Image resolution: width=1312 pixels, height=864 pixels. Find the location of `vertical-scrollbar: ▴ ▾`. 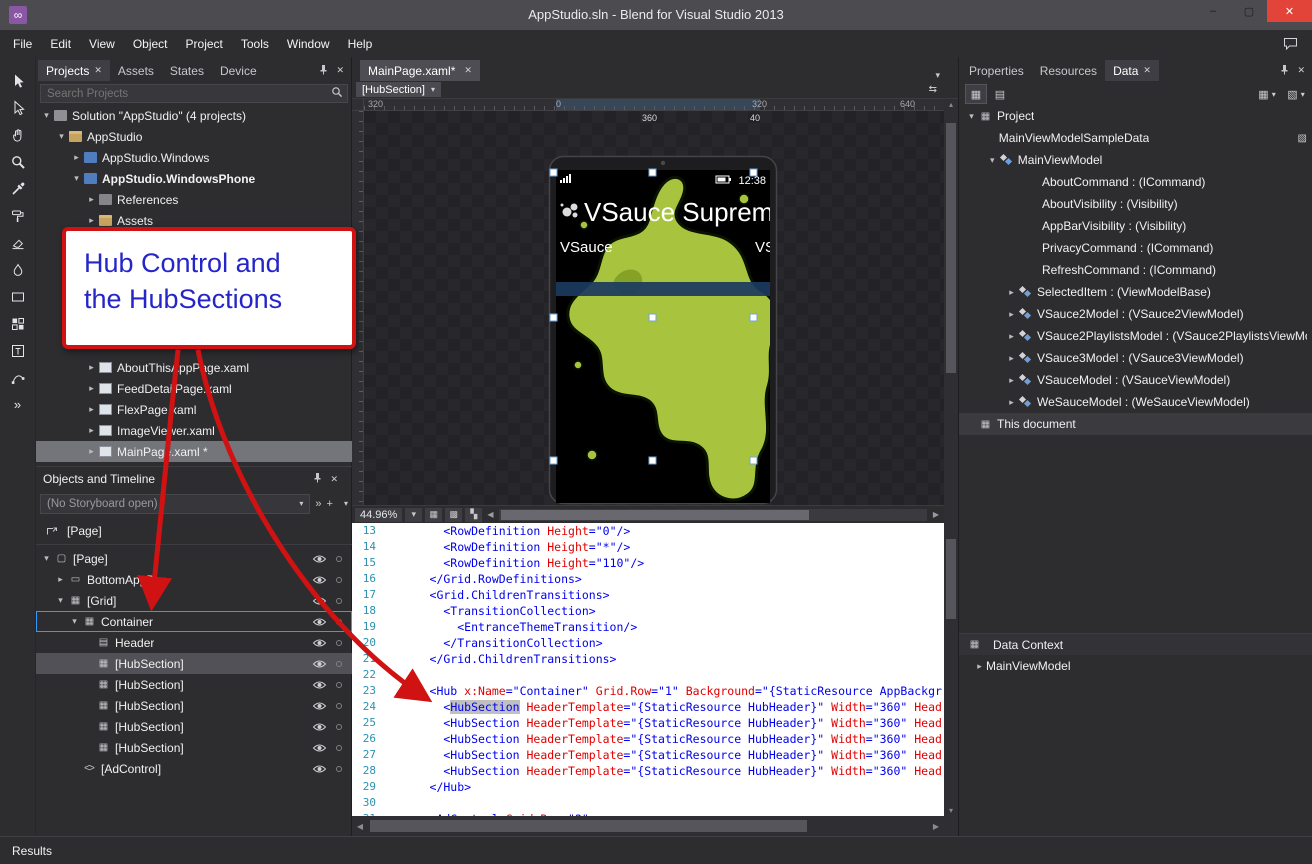

vertical-scrollbar: ▴ ▾ is located at coordinates (951, 457).